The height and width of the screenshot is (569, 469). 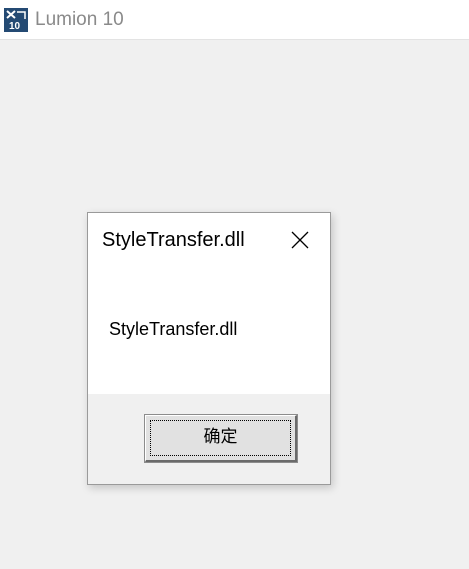 I want to click on lumion-app-icon: 10, so click(x=16, y=20).